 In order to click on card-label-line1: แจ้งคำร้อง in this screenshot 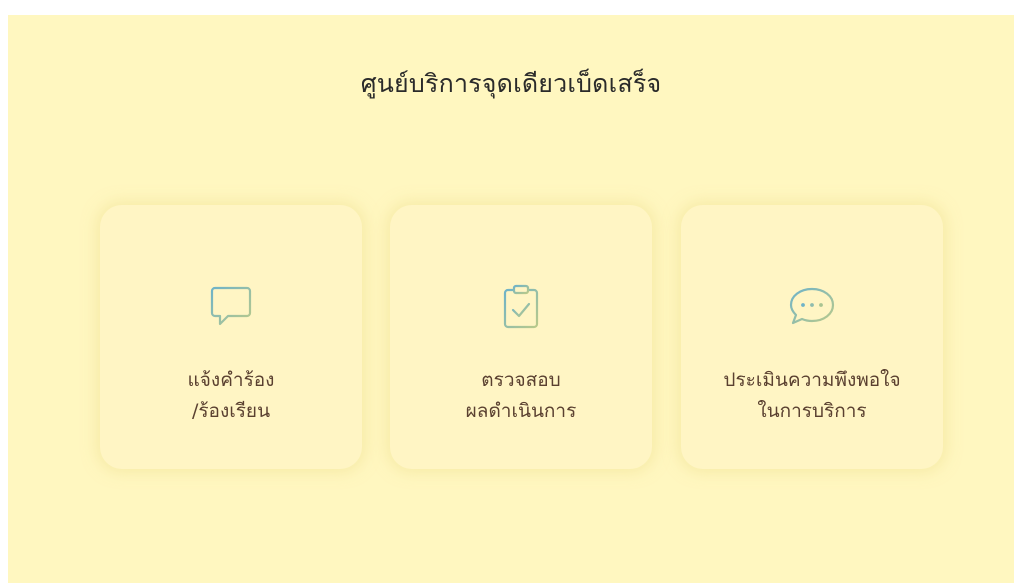, I will do `click(231, 380)`.